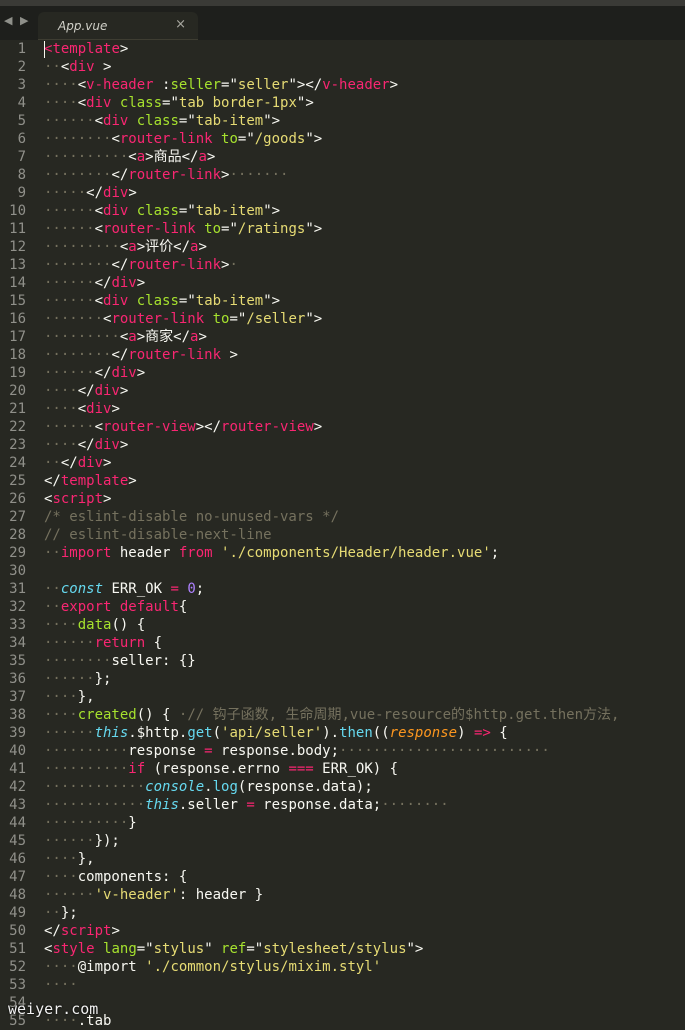 The width and height of the screenshot is (685, 1030). What do you see at coordinates (17, 949) in the screenshot?
I see `line-number: 51` at bounding box center [17, 949].